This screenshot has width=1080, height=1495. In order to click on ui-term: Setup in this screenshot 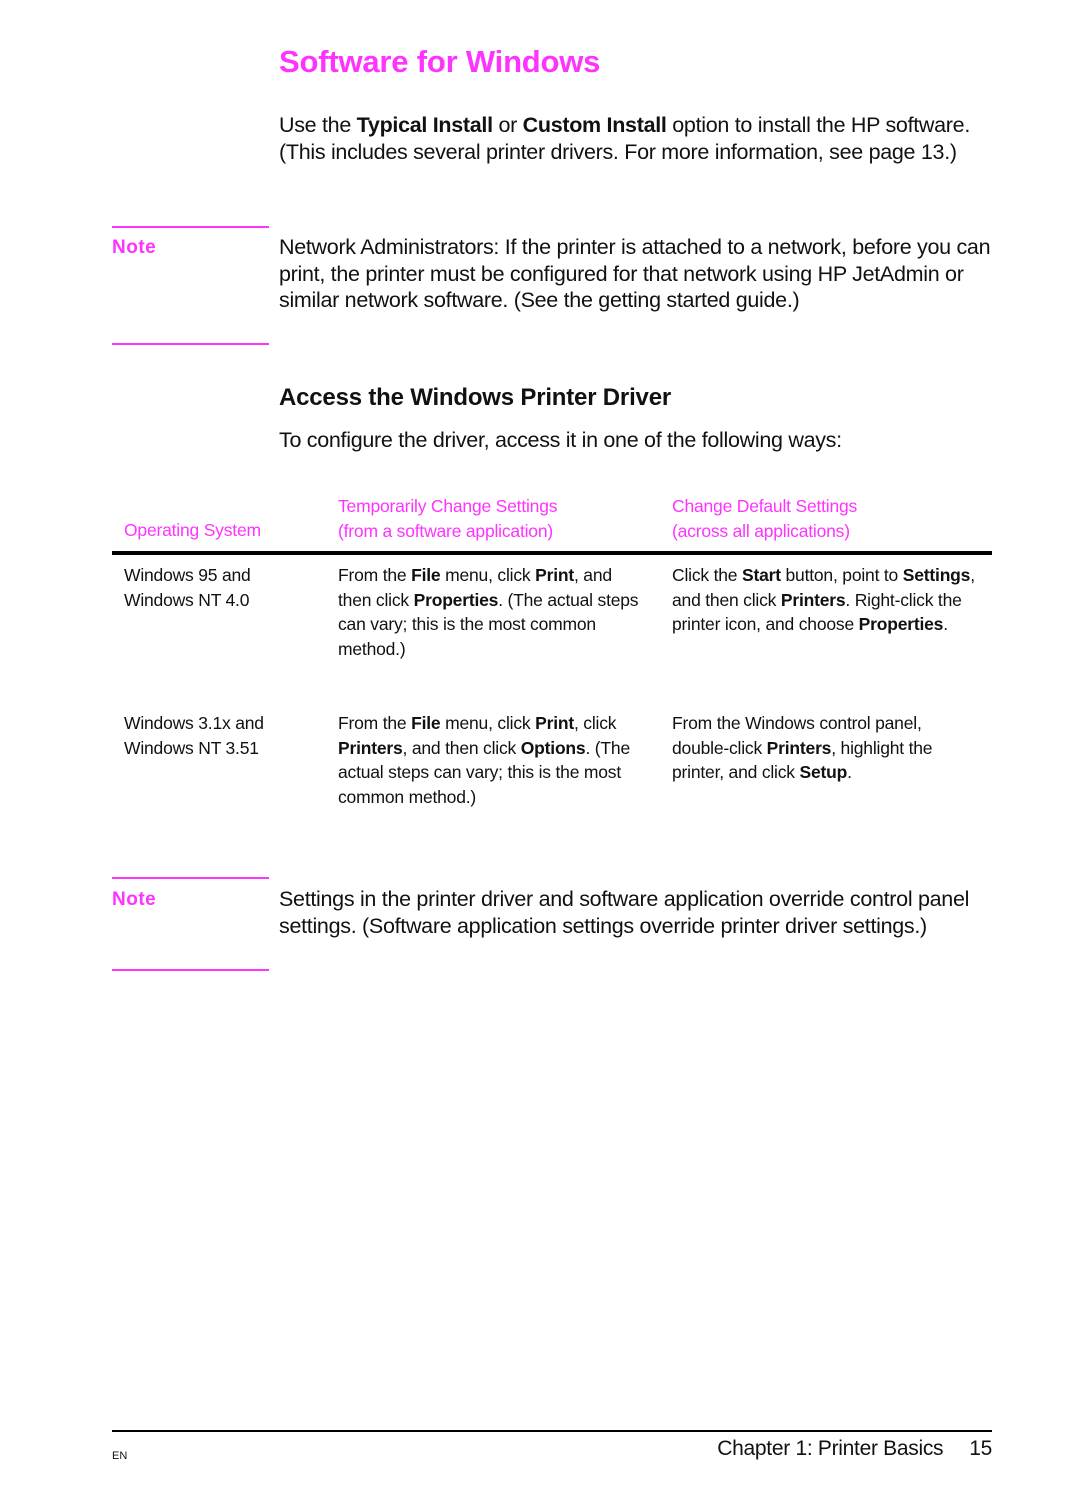, I will do `click(823, 772)`.